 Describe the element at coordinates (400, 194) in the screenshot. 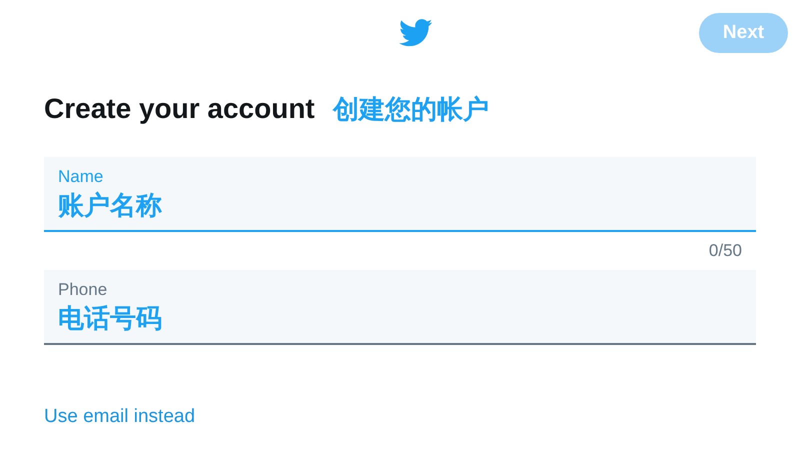

I see `text-field: Name 账户名称` at that location.